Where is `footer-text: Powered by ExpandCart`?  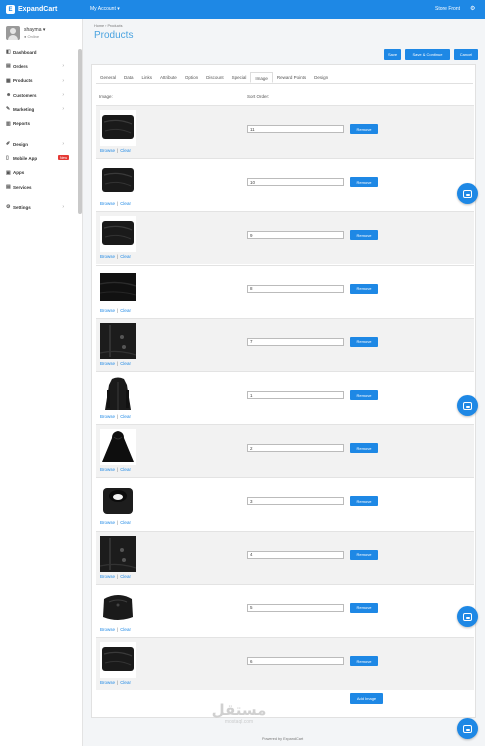 footer-text: Powered by ExpandCart is located at coordinates (283, 739).